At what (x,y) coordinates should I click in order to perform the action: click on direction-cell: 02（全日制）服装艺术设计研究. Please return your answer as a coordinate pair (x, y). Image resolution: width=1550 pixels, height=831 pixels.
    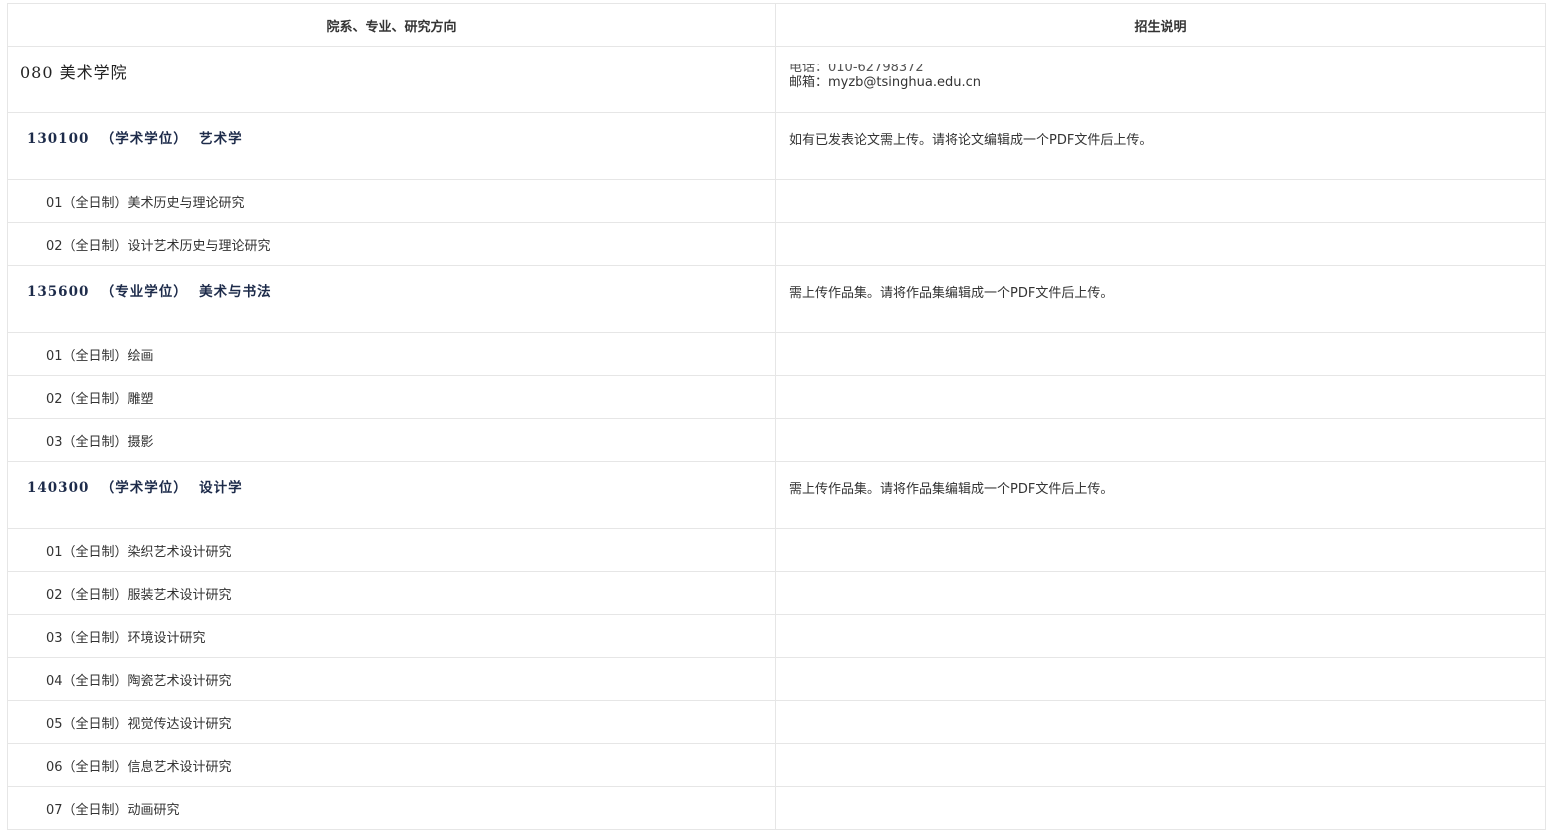
    Looking at the image, I should click on (391, 593).